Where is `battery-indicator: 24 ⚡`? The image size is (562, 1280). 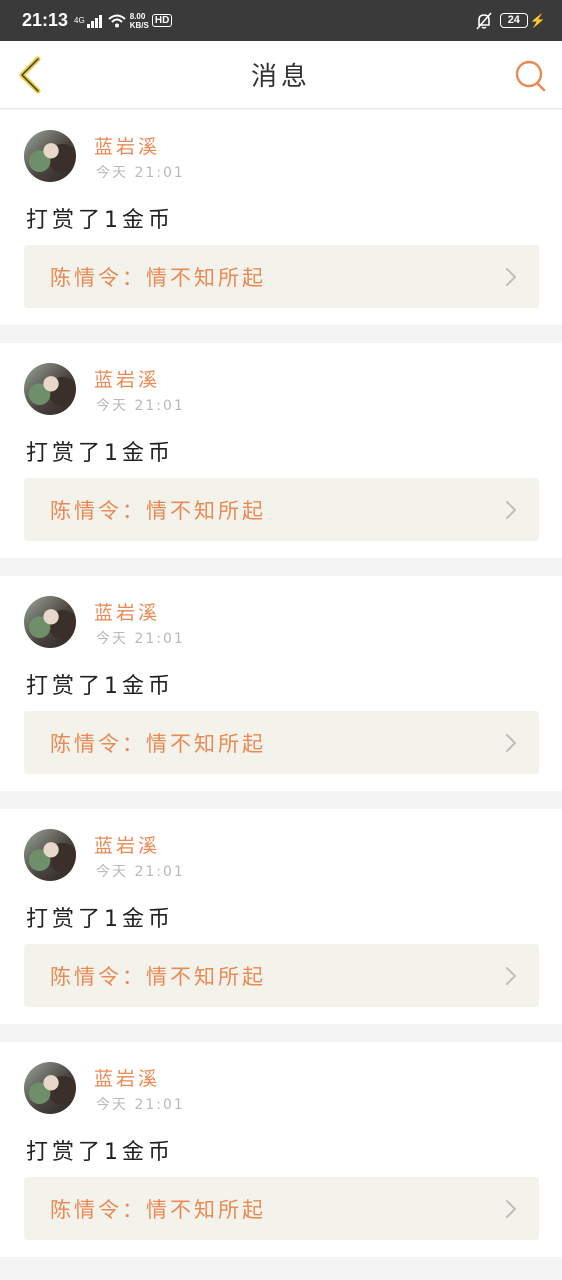
battery-indicator: 24 ⚡ is located at coordinates (522, 20).